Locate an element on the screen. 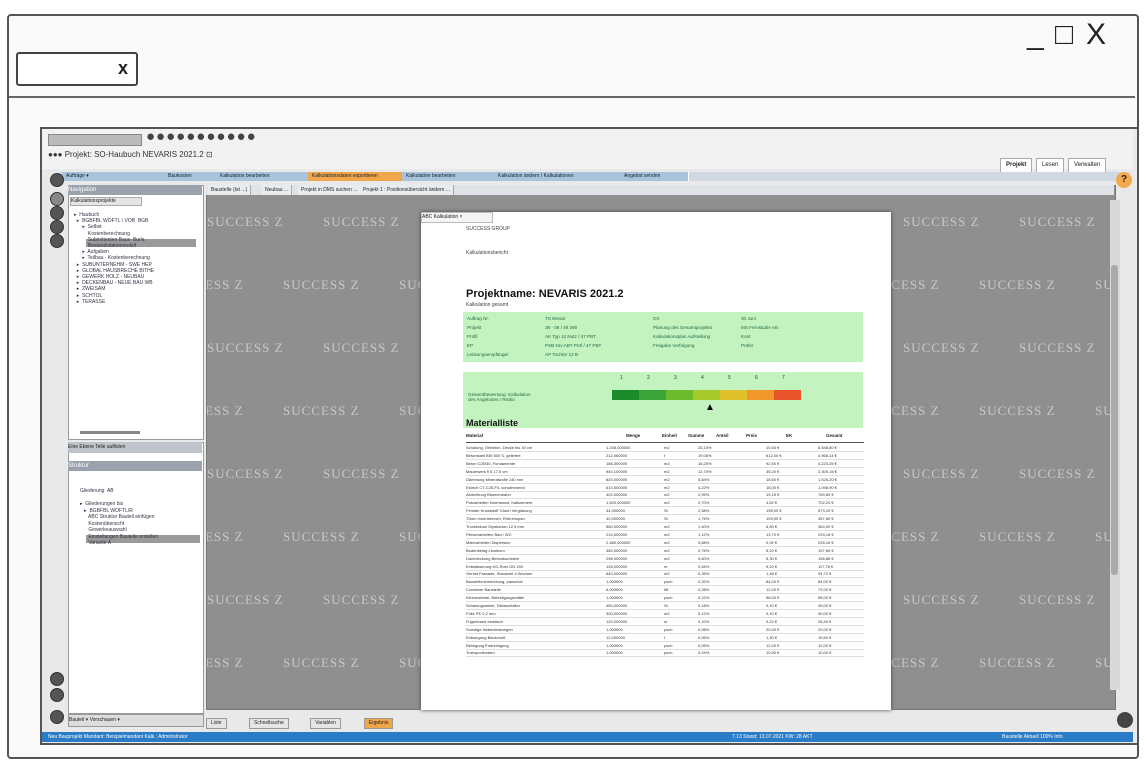 This screenshot has height=763, width=1147. table-cell: 1,40% is located at coordinates (704, 526).